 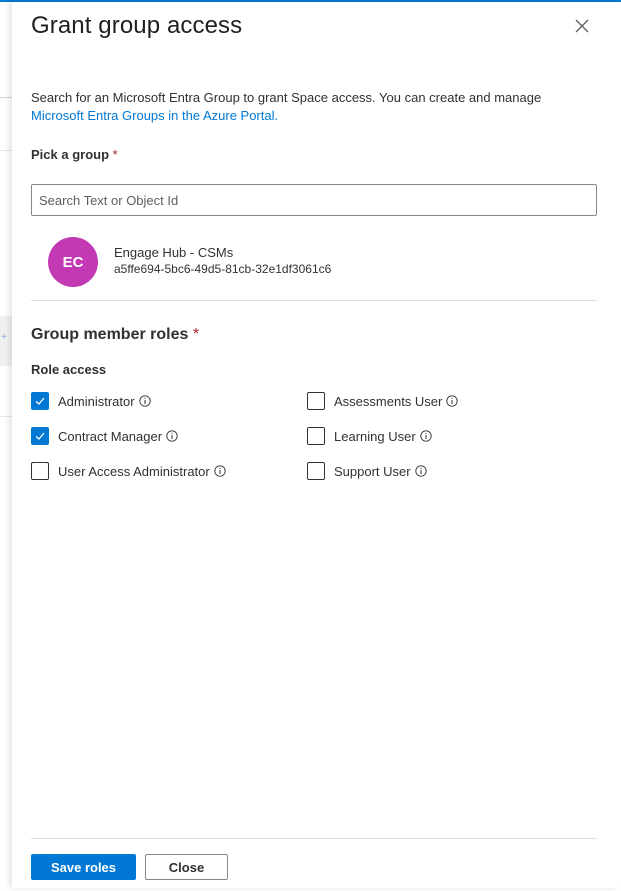 I want to click on group-member-roles-heading: Group member roles *, so click(x=115, y=335).